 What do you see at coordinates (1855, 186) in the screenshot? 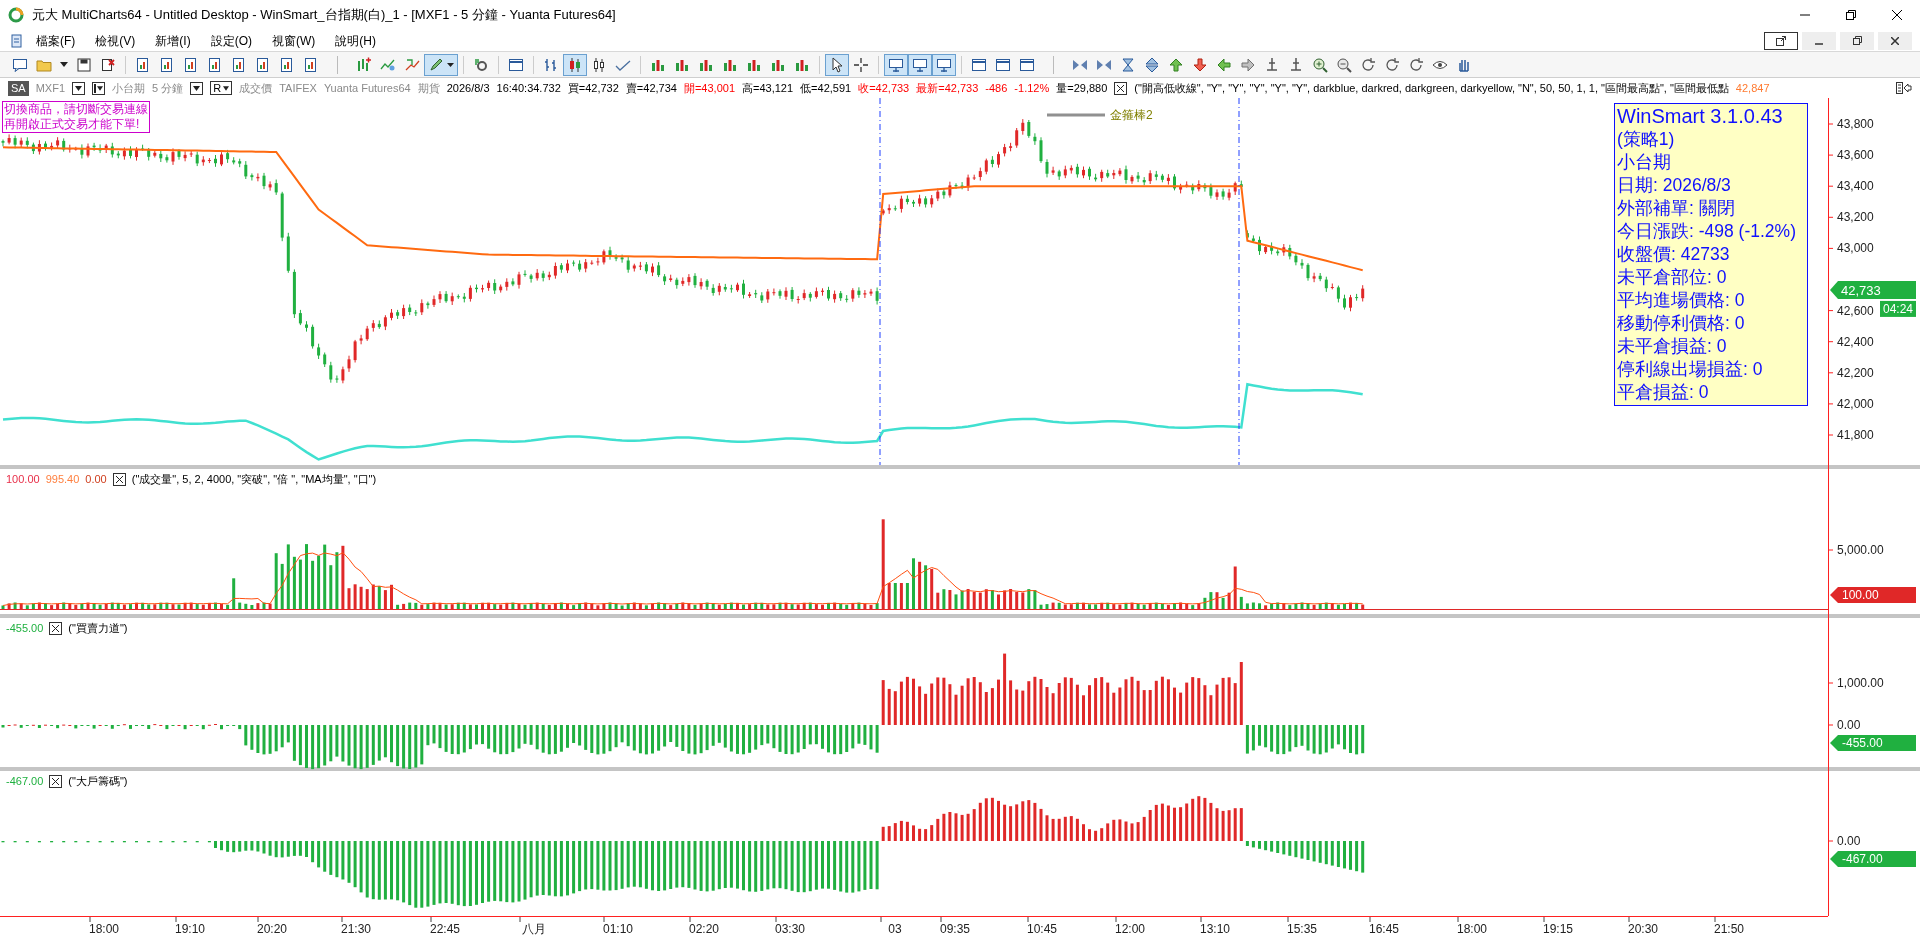
I see `price-axis-label: 43,400` at bounding box center [1855, 186].